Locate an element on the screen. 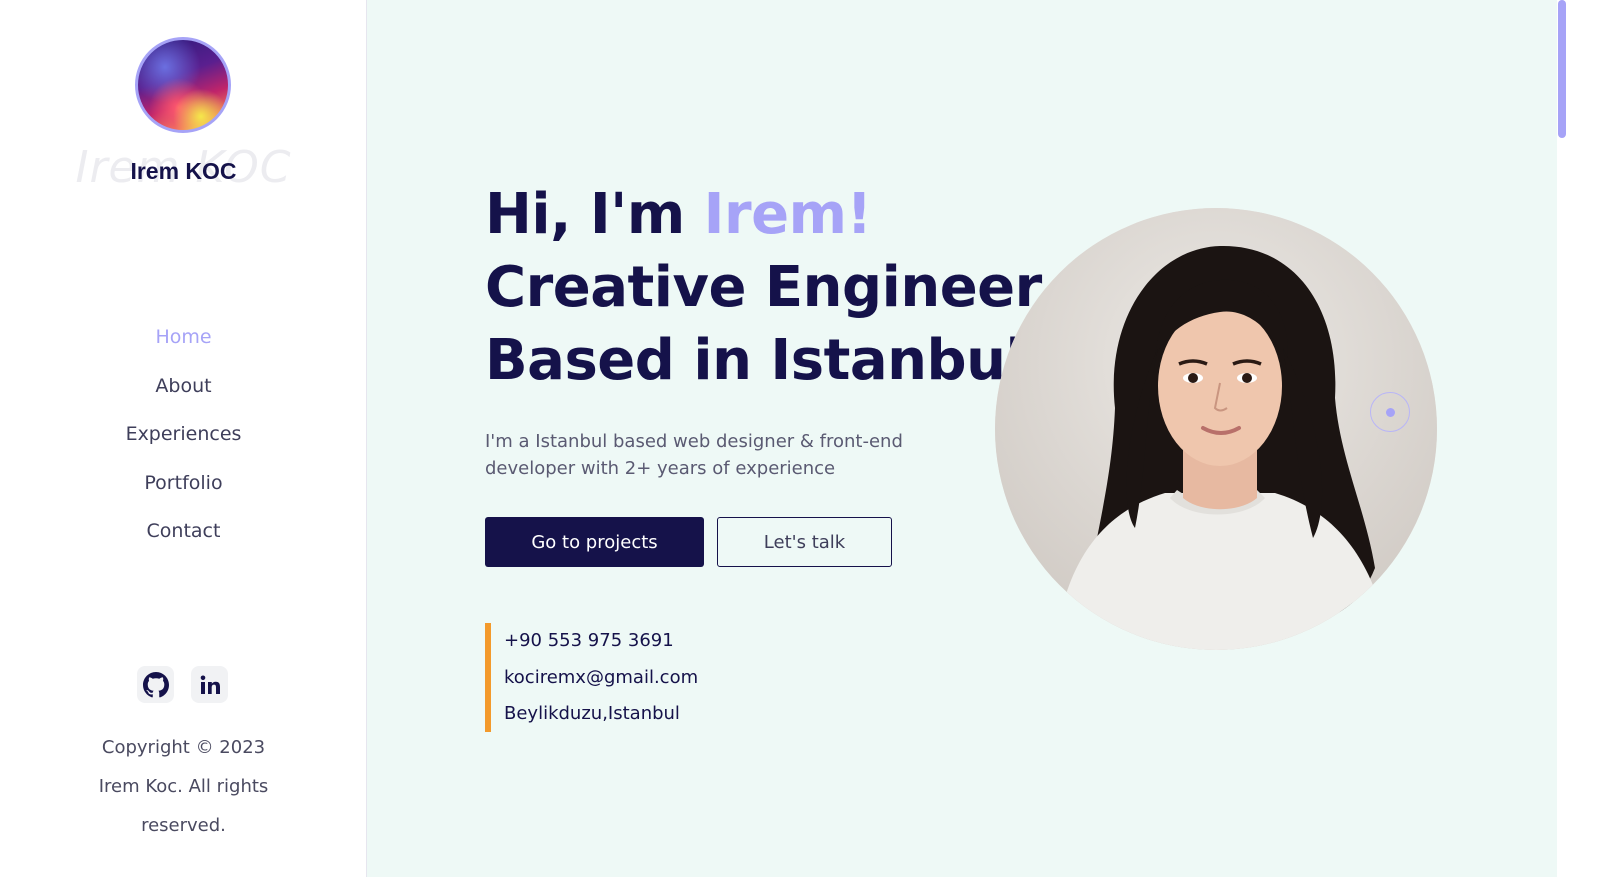 This screenshot has height=877, width=1607. github-icon is located at coordinates (155, 684).